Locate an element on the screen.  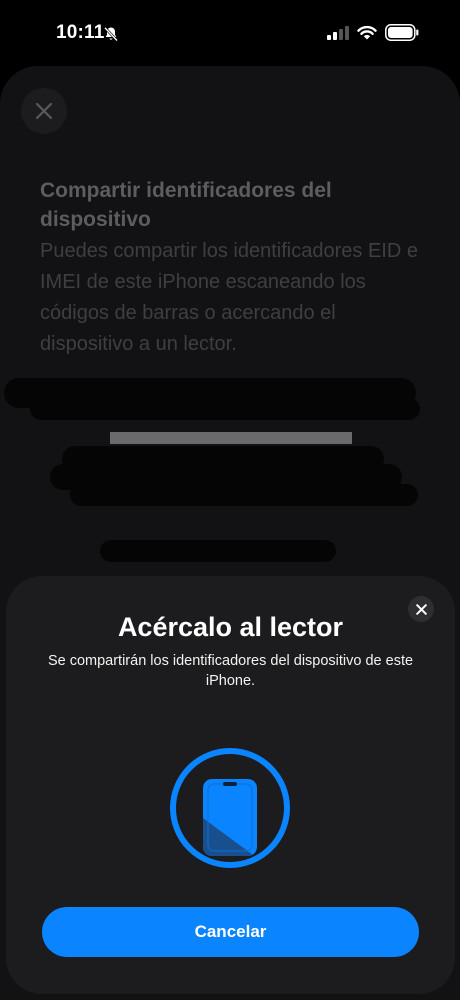
bell-slash-icon is located at coordinates (111, 34).